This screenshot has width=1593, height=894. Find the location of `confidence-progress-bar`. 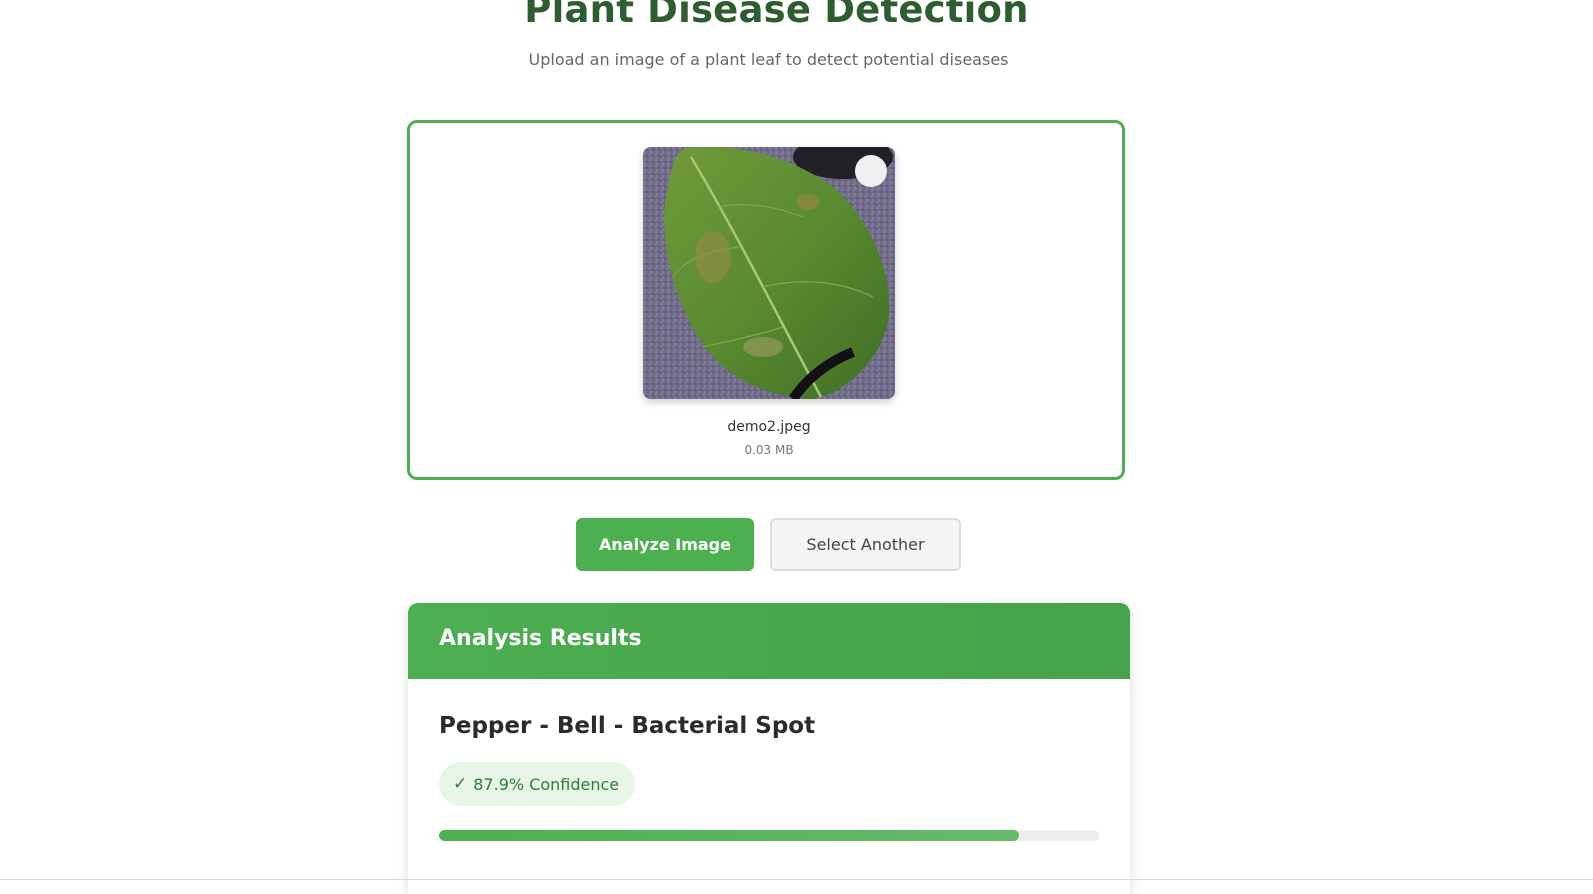

confidence-progress-bar is located at coordinates (769, 835).